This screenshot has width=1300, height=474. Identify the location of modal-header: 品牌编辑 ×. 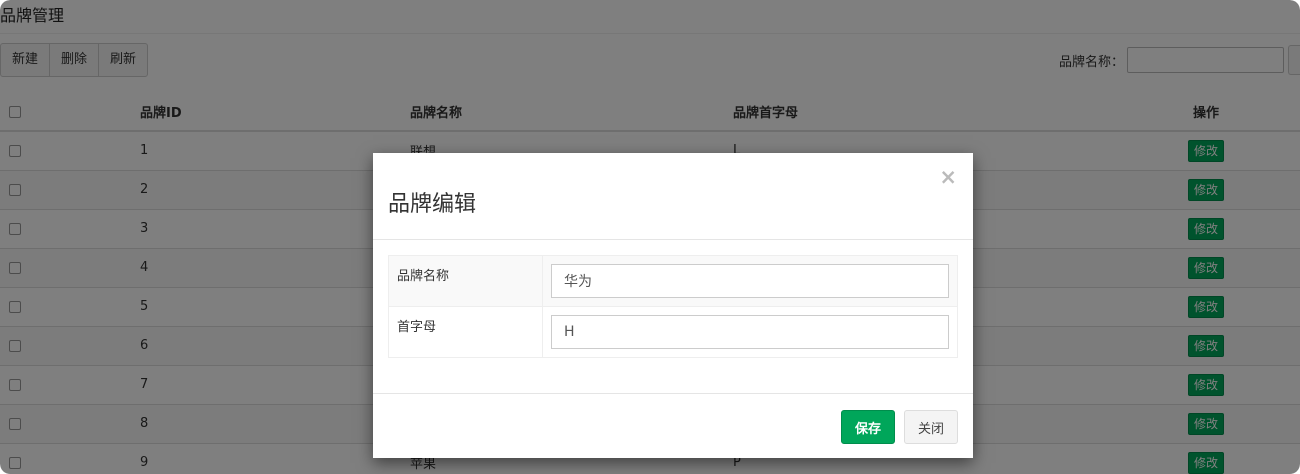
(673, 196).